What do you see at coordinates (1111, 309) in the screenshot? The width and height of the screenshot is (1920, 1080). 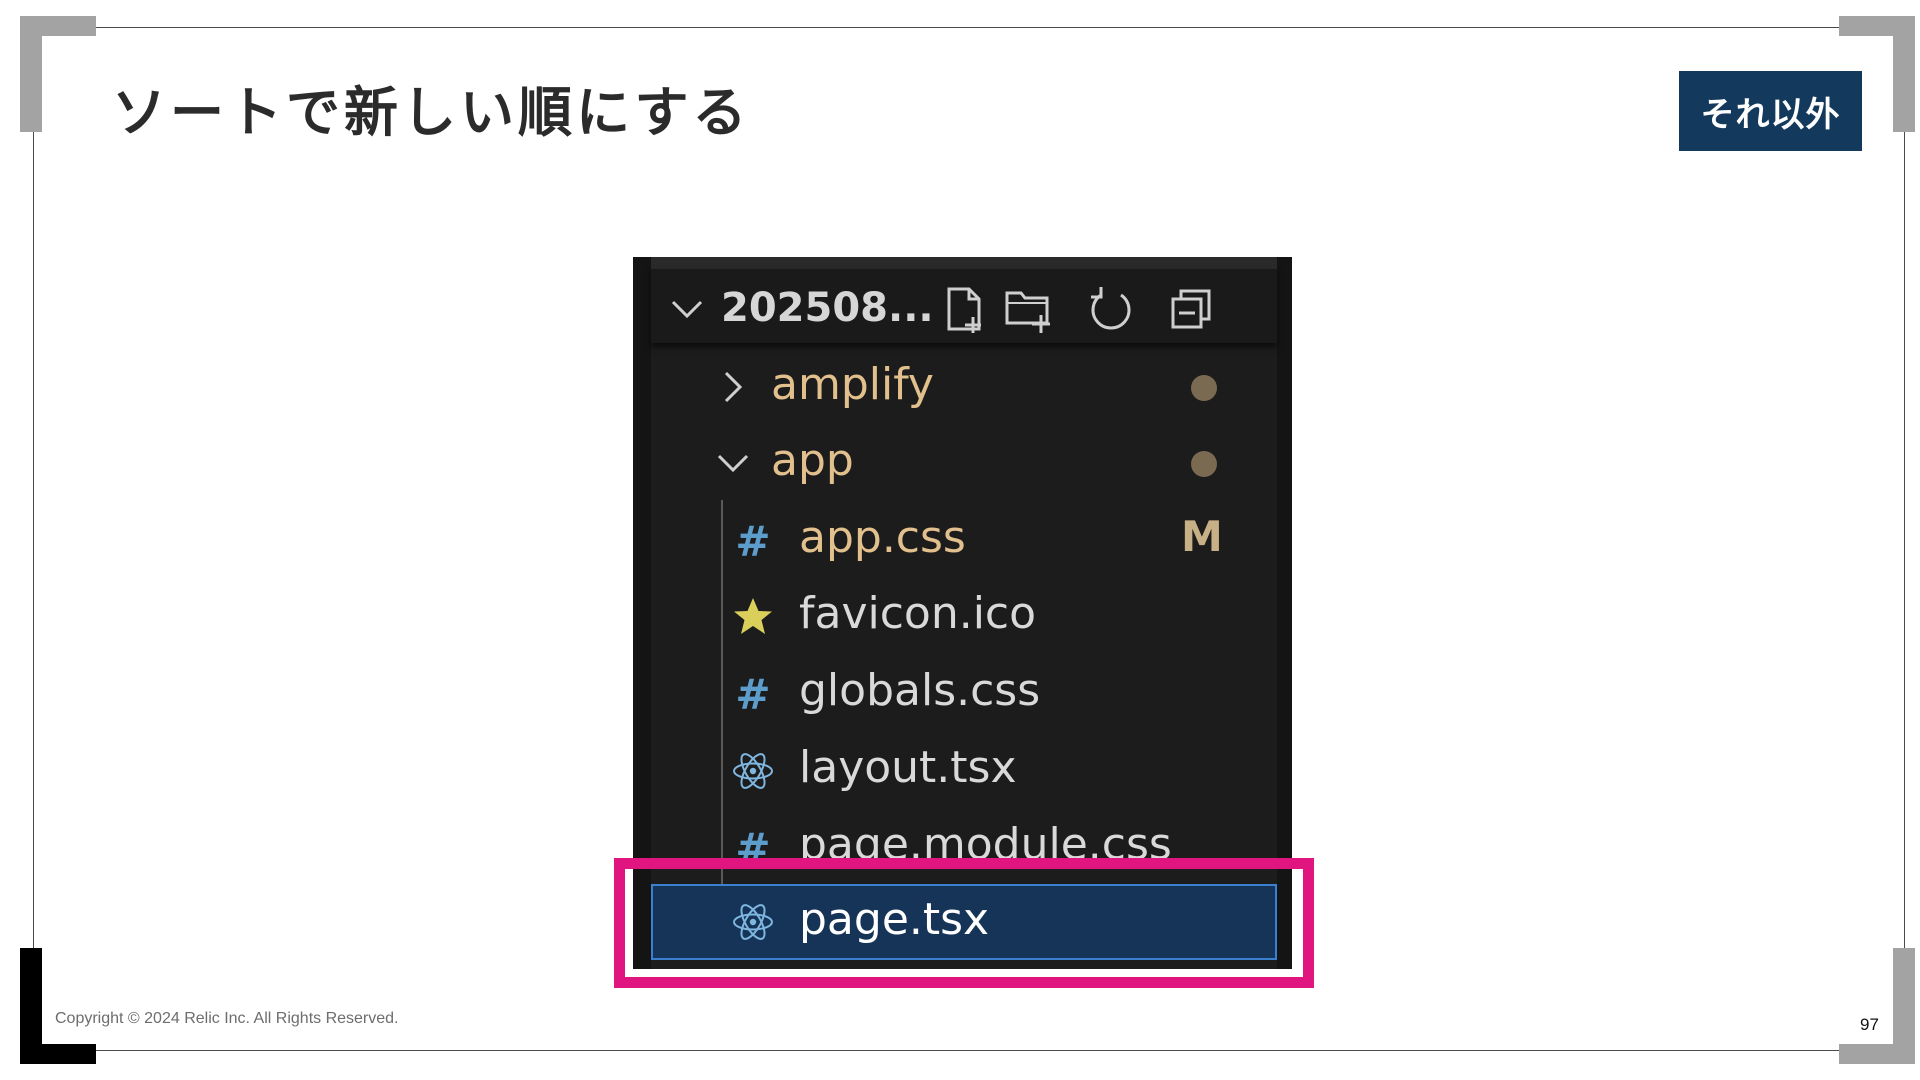 I see `refresh-icon` at bounding box center [1111, 309].